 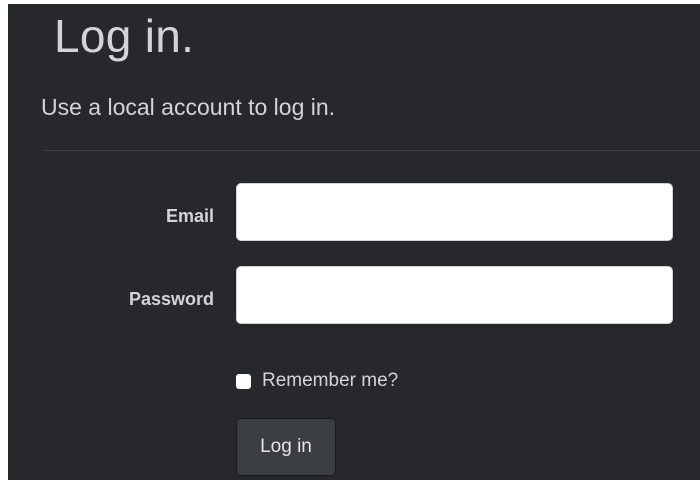 I want to click on remember-me-checkbox, so click(x=243, y=381).